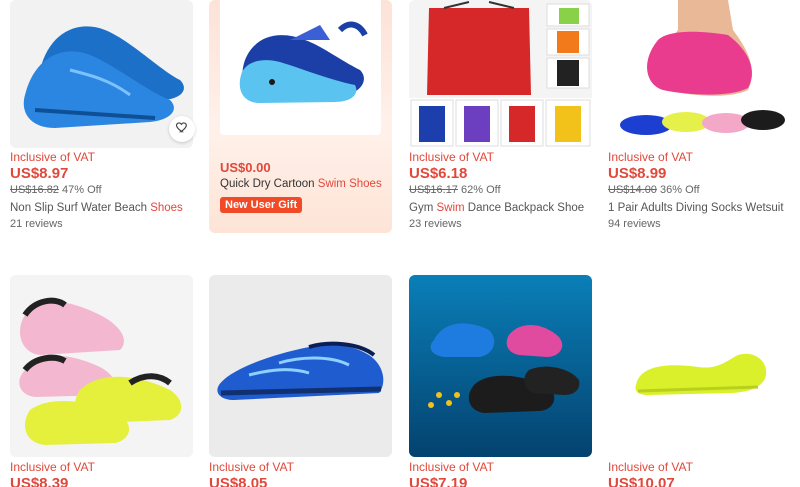 This screenshot has height=487, width=800. I want to click on product-title: Gym Swim Dance Backpack Shoe, so click(504, 208).